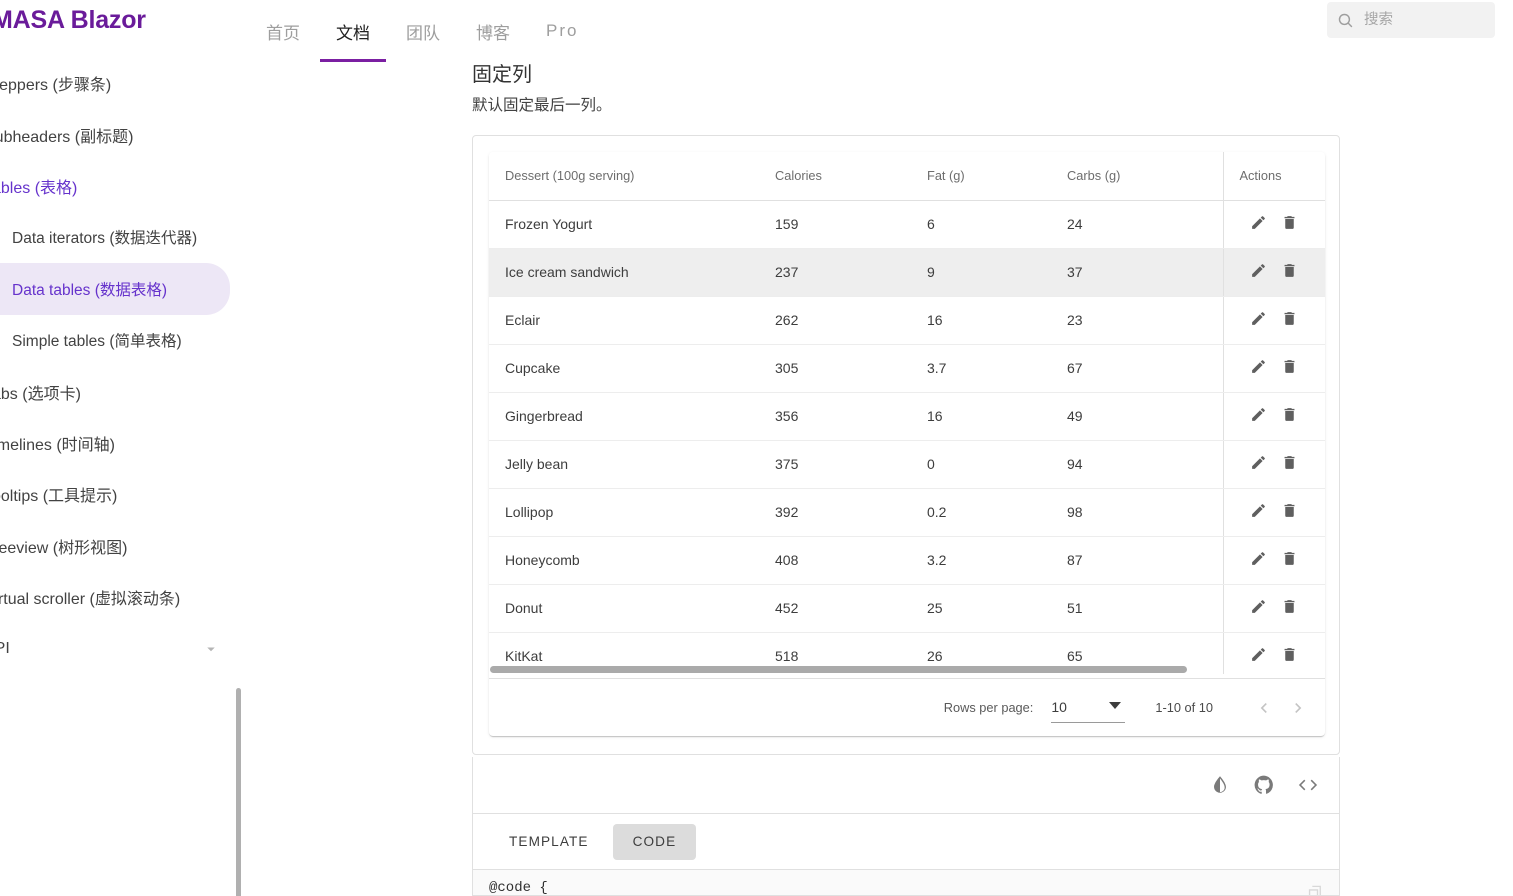 The width and height of the screenshot is (1513, 896). I want to click on sidebar-item-virtual-scroller: Virtual scroller (虚拟滚动条), so click(121, 596).